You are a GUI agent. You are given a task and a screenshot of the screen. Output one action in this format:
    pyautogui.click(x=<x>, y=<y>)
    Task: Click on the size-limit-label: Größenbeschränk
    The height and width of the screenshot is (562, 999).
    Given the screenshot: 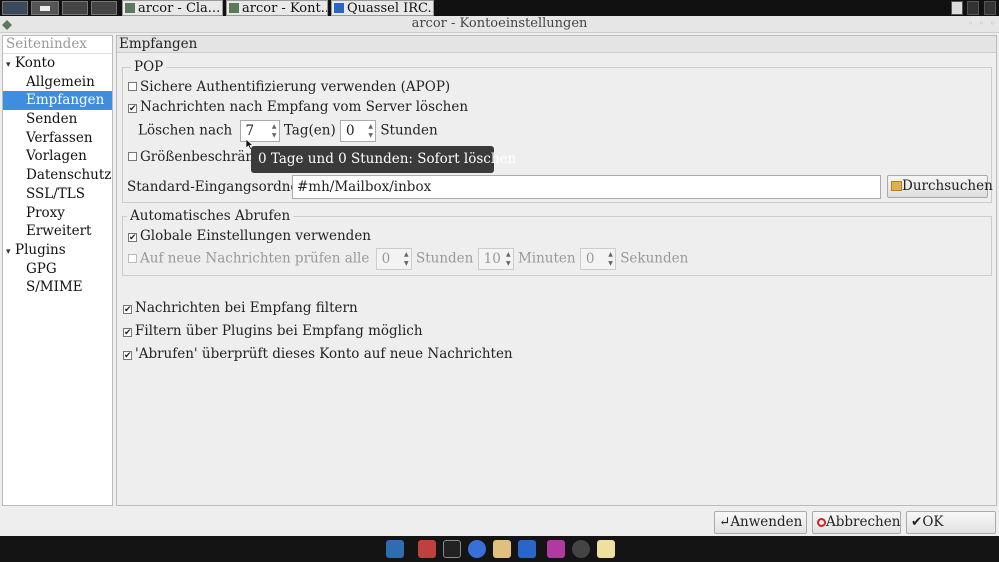 What is the action you would take?
    pyautogui.click(x=201, y=157)
    